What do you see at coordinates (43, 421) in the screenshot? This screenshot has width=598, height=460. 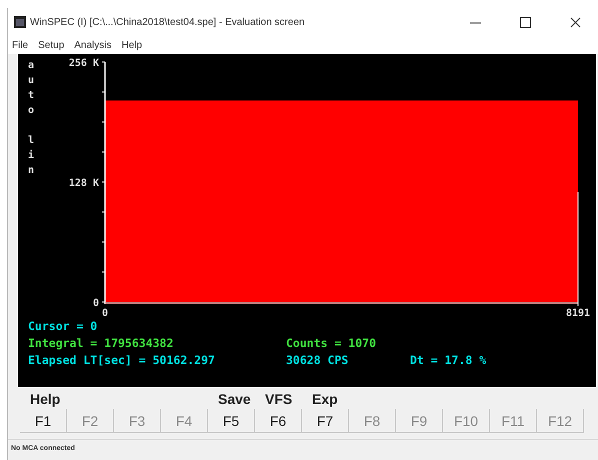 I see `function-key: F1` at bounding box center [43, 421].